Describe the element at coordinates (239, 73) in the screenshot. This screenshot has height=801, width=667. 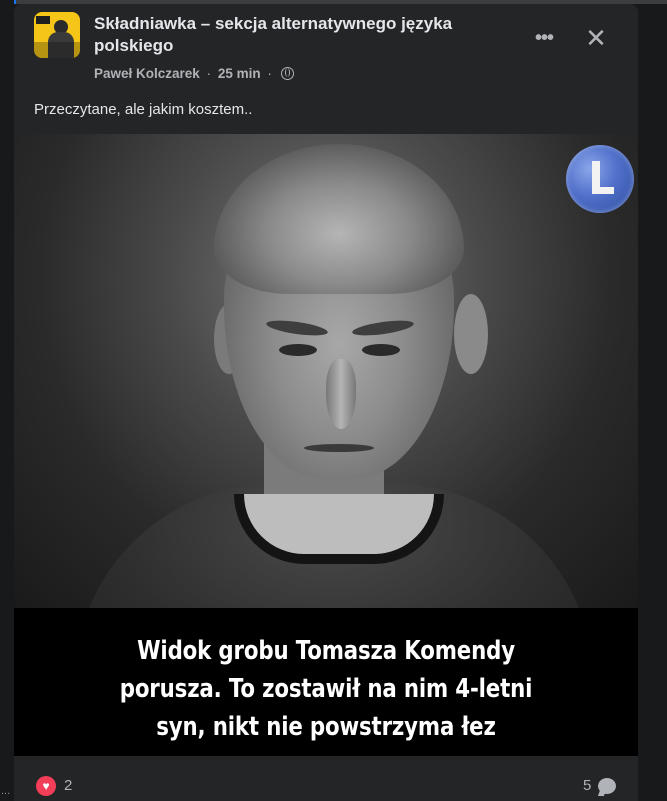
I see `timestamp-link: 25 min` at that location.